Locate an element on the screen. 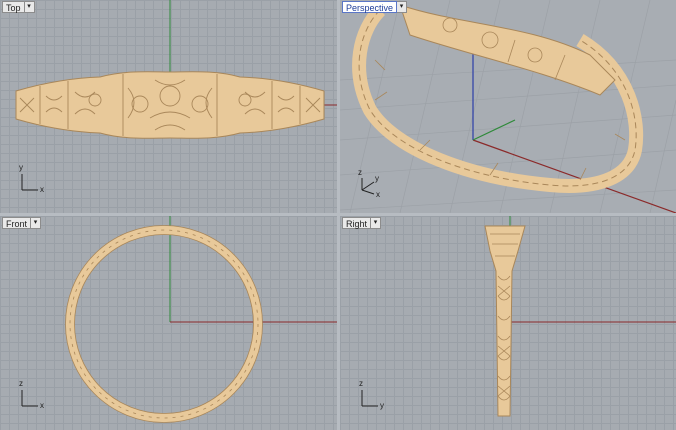  front-viewport-tab: Front ▾ is located at coordinates (22, 223).